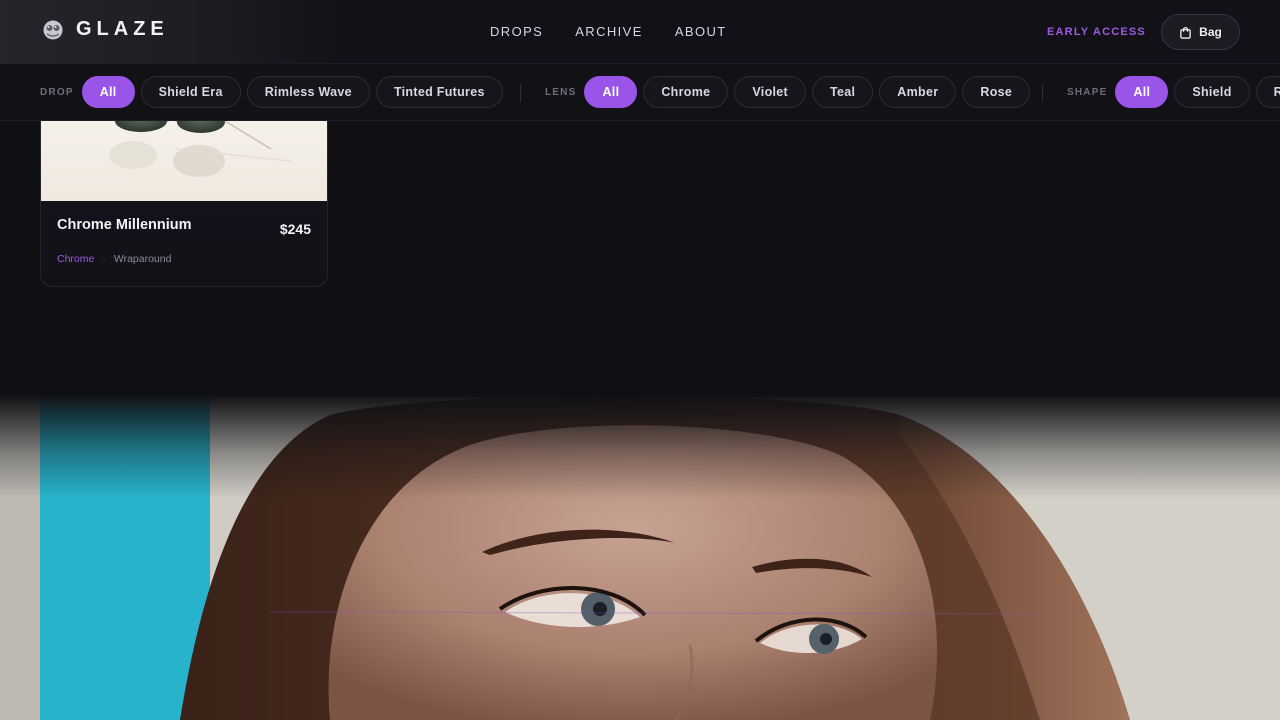  I want to click on chip-lens-chrome: Chrome, so click(686, 92).